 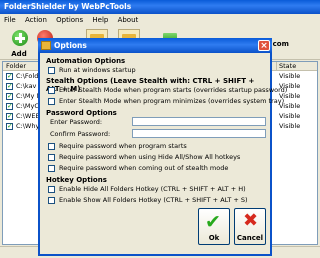 I want to click on ok-button-label: Ok, so click(x=214, y=238).